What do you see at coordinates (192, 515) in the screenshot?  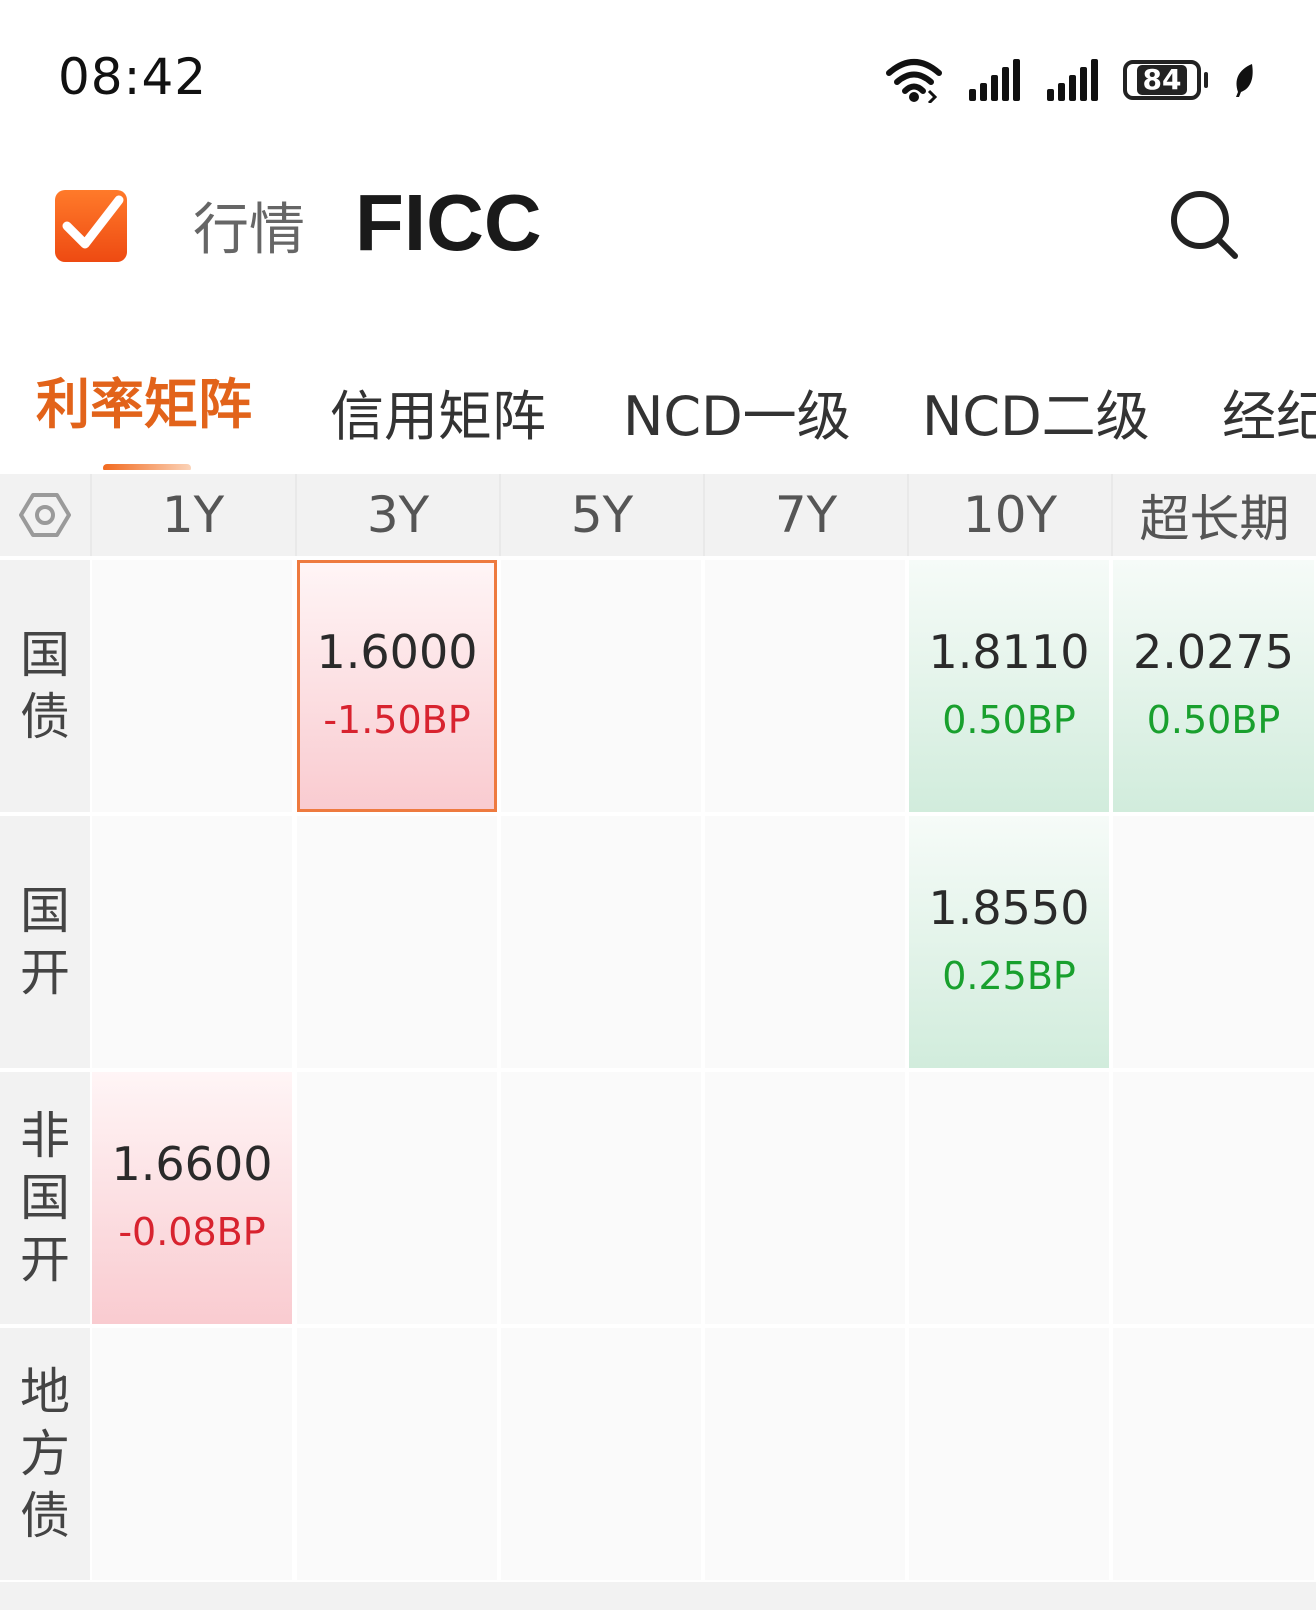 I see `column-header: 1Y` at bounding box center [192, 515].